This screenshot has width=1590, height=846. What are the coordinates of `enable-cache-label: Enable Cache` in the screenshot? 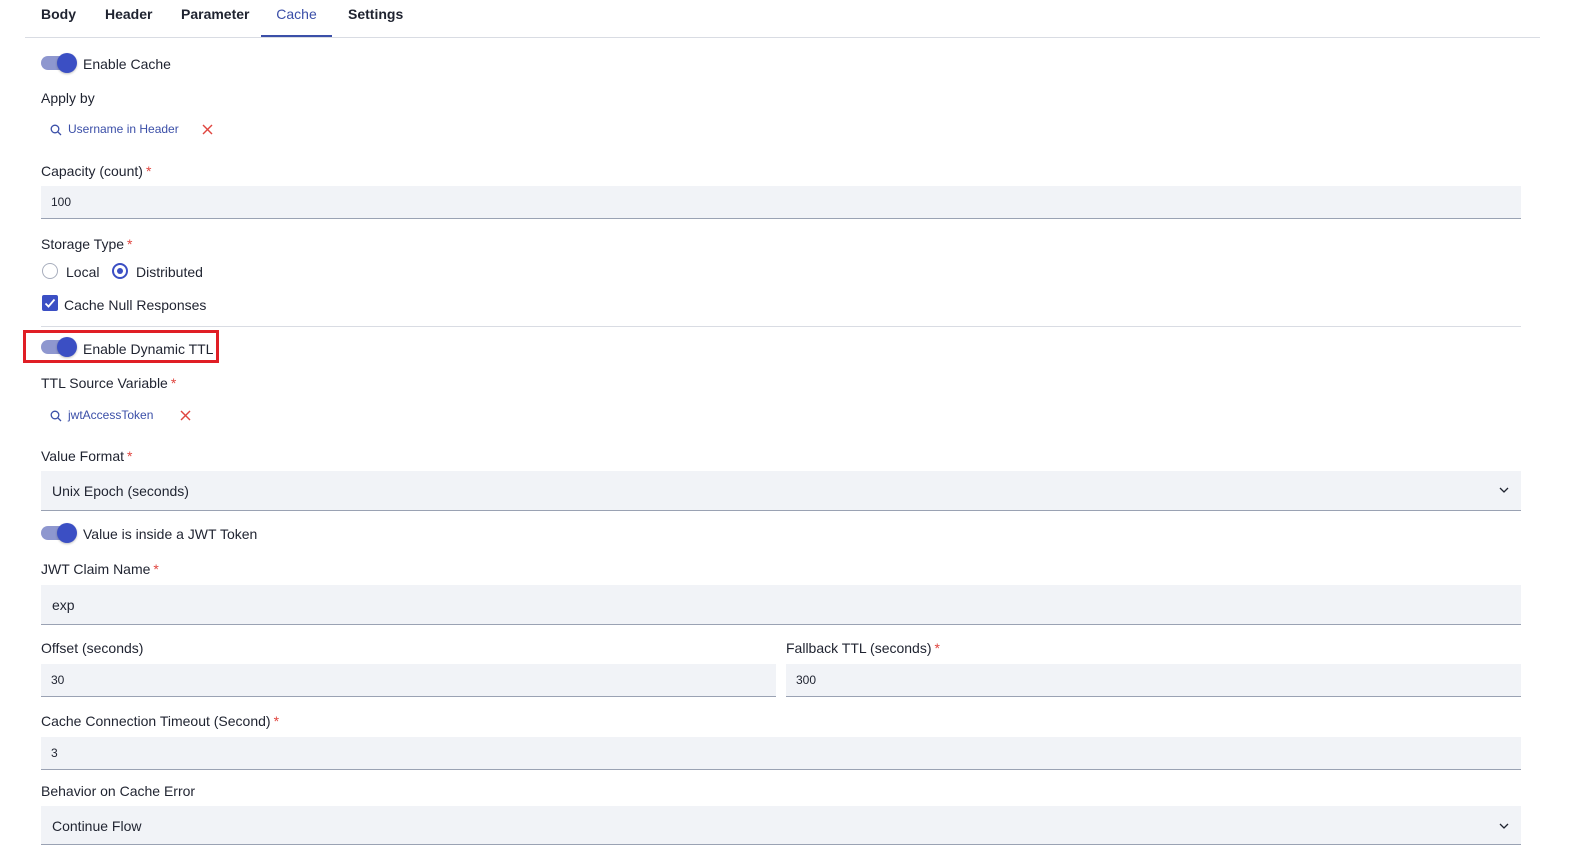 It's located at (127, 64).